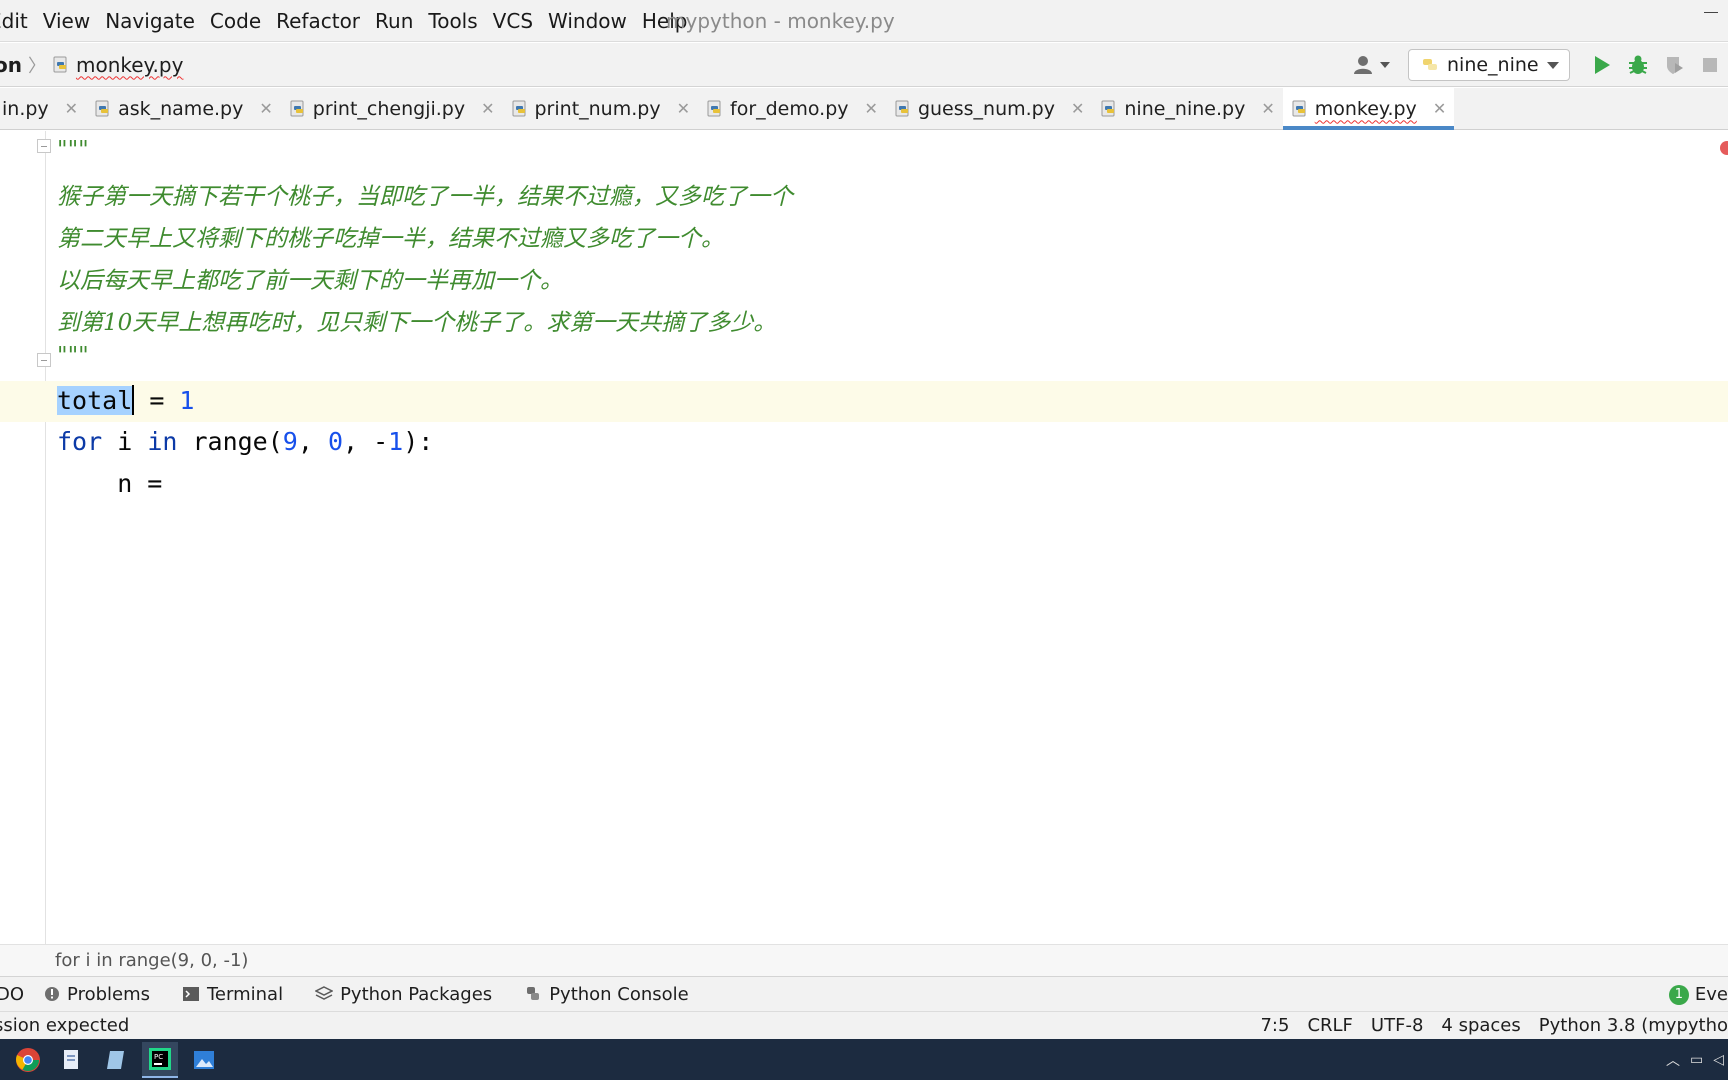 This screenshot has height=1080, width=1728. I want to click on shield-run-icon, so click(1675, 65).